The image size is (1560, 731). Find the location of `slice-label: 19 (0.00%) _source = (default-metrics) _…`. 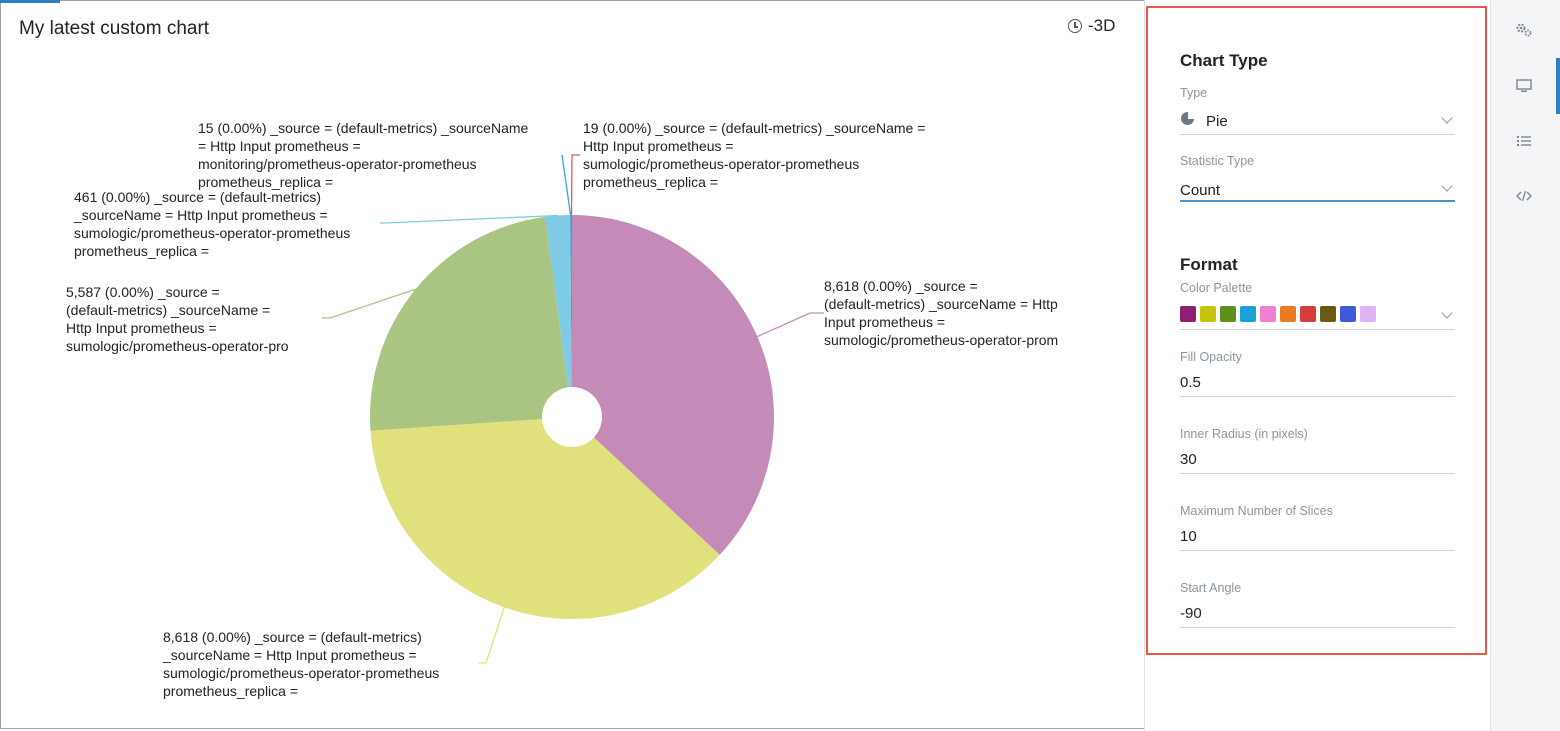

slice-label: 19 (0.00%) _source = (default-metrics) _… is located at coordinates (754, 155).